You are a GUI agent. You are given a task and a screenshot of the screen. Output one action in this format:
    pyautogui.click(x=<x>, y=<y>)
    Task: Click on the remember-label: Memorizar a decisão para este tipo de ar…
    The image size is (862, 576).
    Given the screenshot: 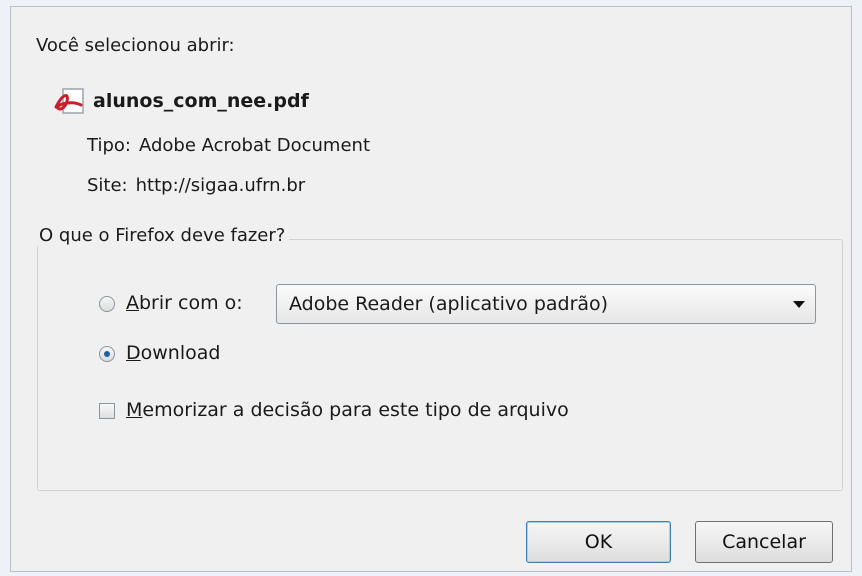 What is the action you would take?
    pyautogui.click(x=347, y=410)
    